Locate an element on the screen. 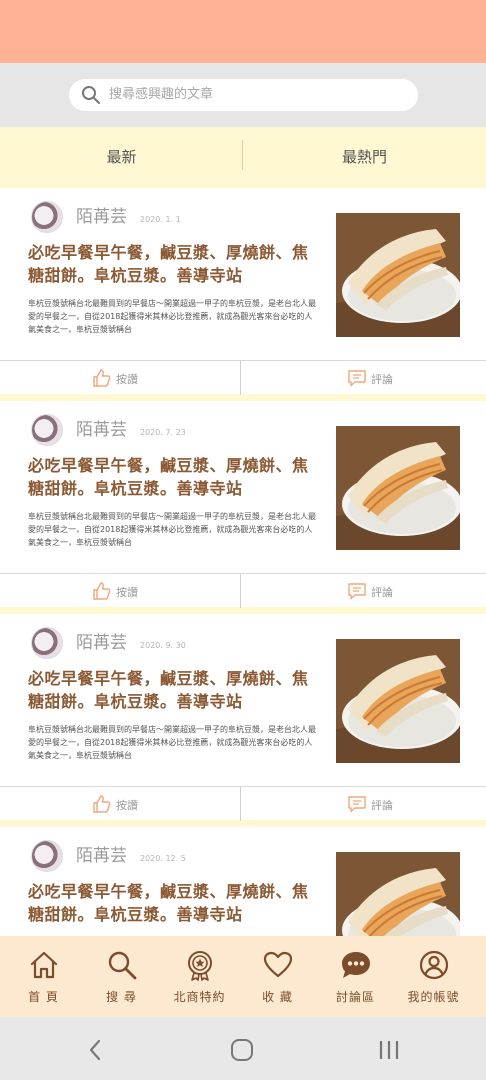  nav-account-label: 我的帳號 is located at coordinates (433, 997).